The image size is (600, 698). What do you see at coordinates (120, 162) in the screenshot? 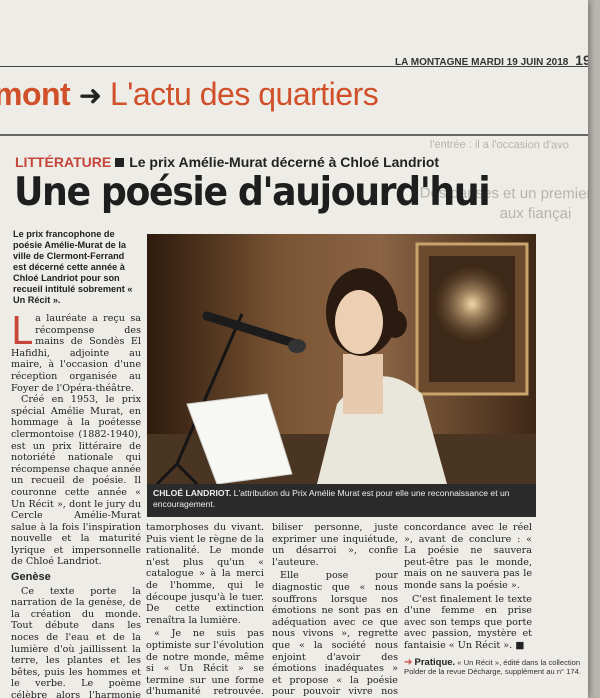
I see `square-bullet-icon` at bounding box center [120, 162].